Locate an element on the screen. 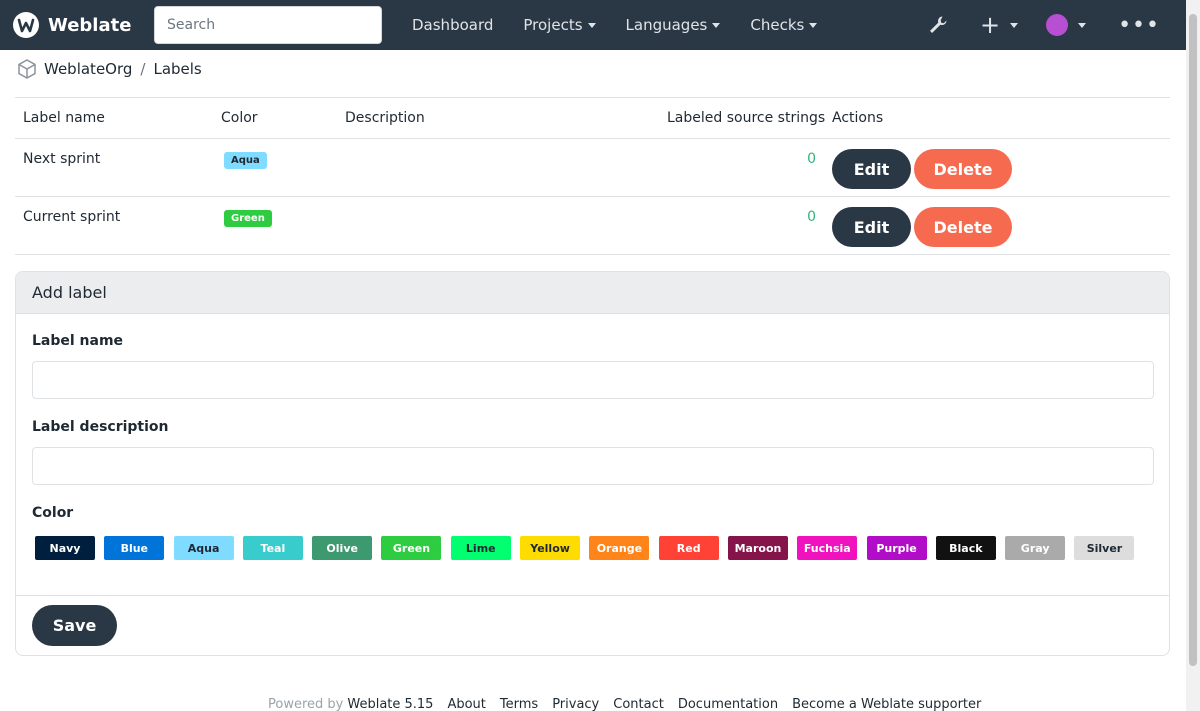 The height and width of the screenshot is (711, 1200). label-name-input is located at coordinates (593, 380).